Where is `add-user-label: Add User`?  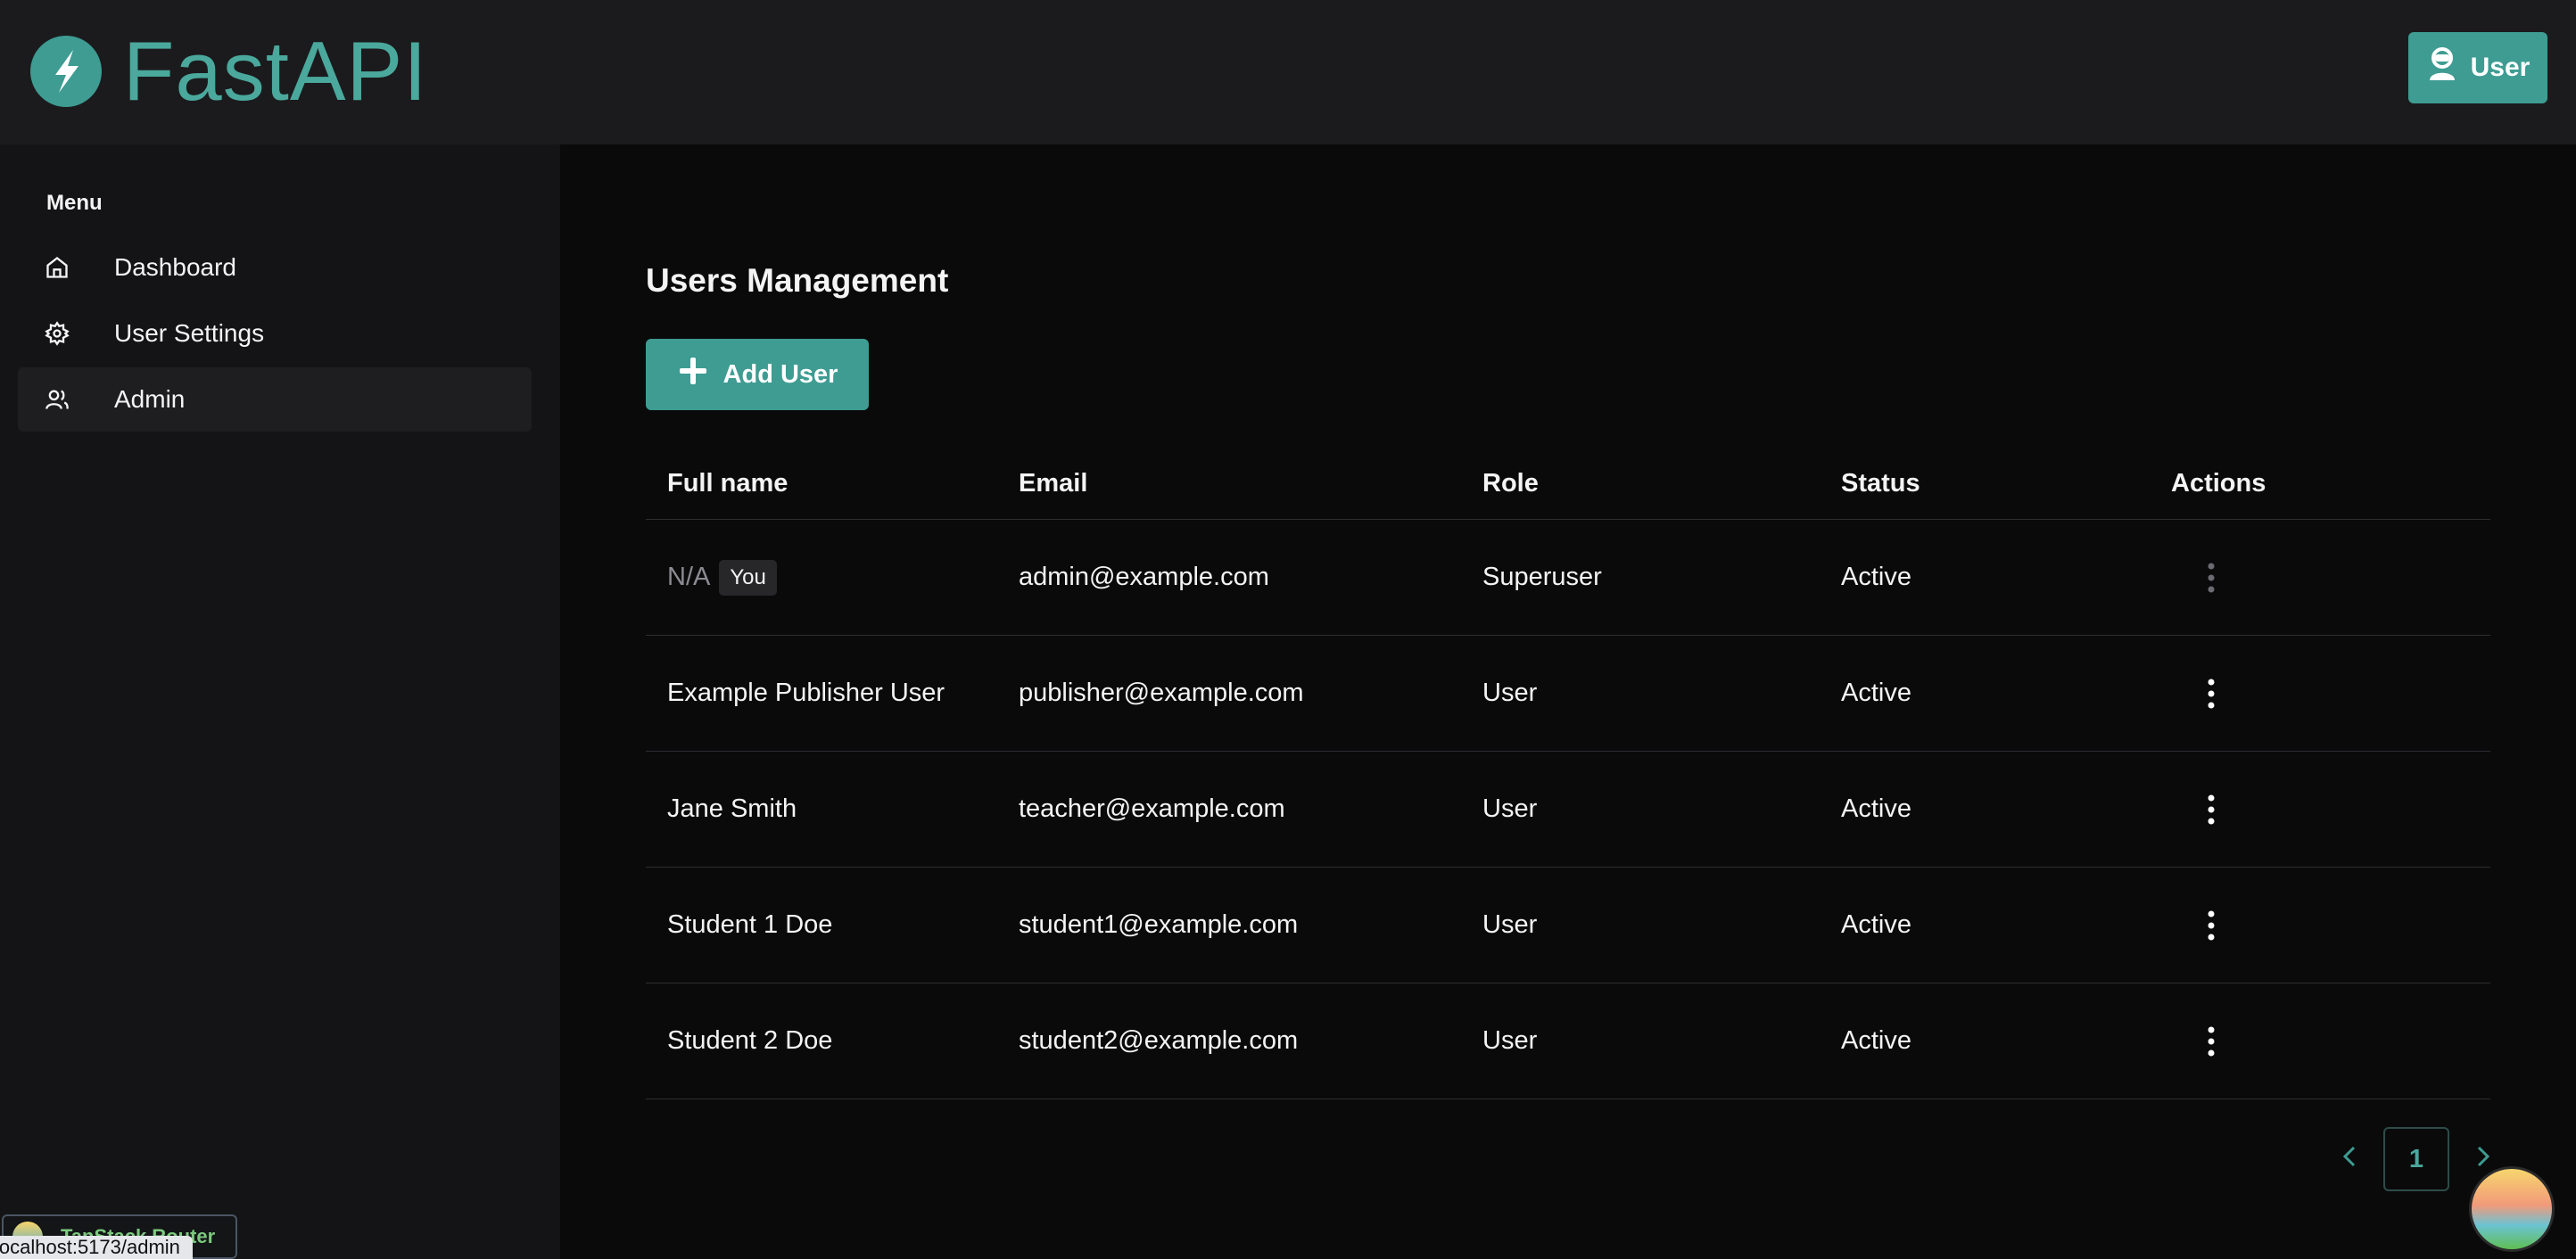
add-user-label: Add User is located at coordinates (780, 374).